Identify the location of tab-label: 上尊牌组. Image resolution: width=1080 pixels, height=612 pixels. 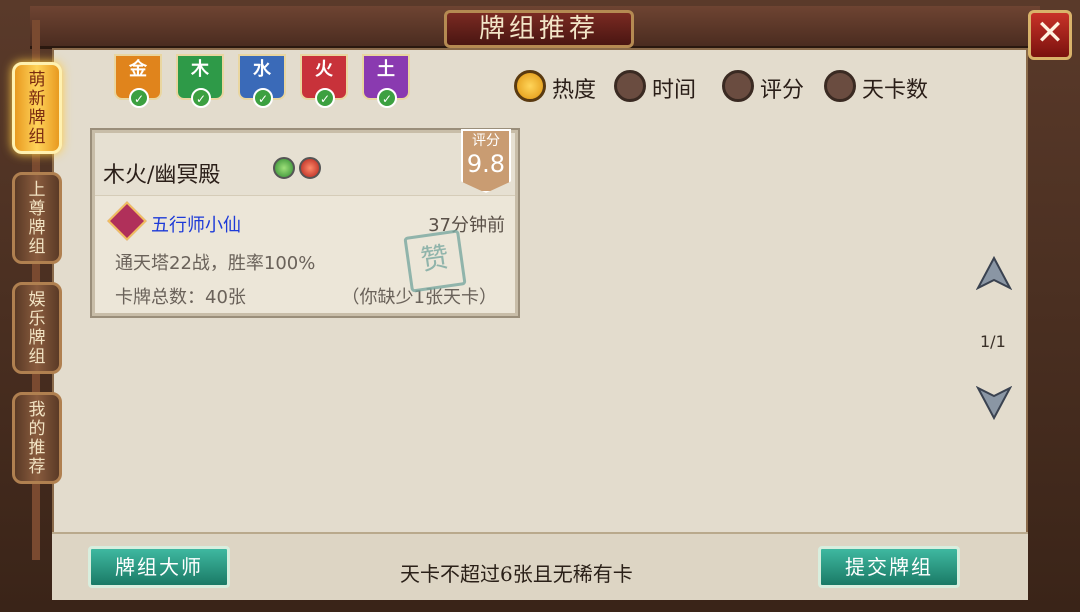
(37, 218).